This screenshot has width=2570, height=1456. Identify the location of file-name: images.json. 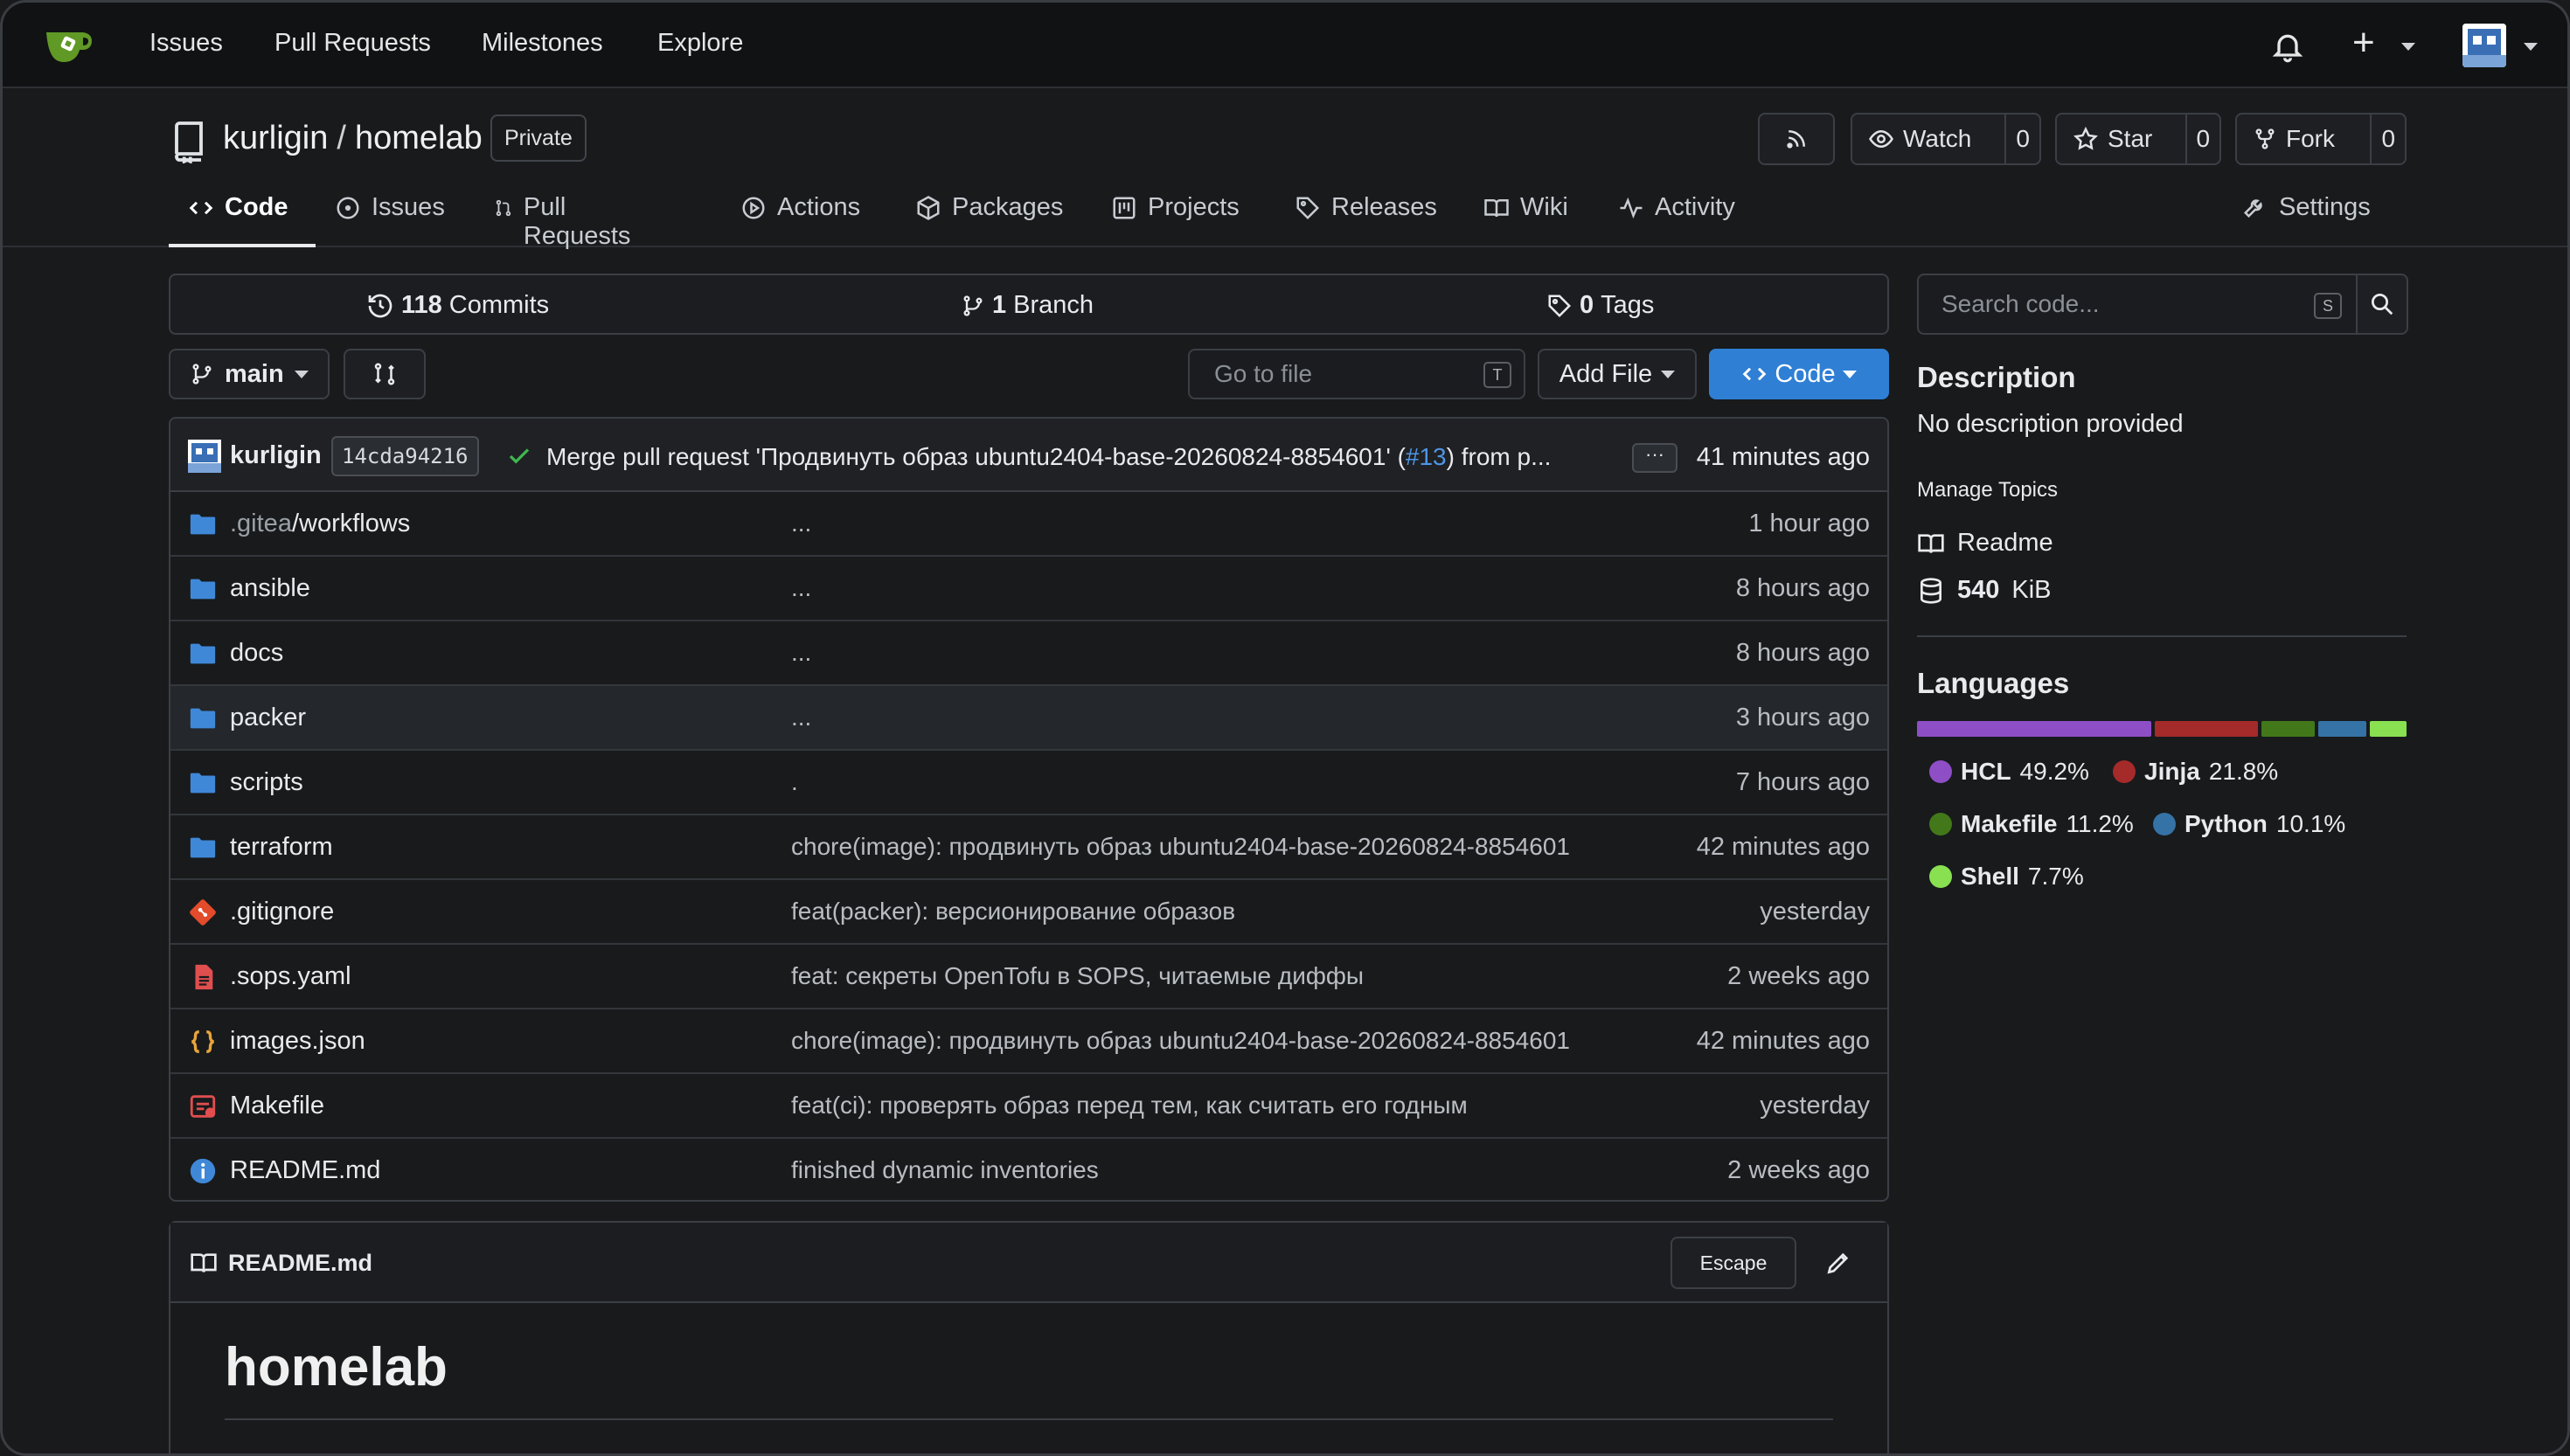
(297, 1041).